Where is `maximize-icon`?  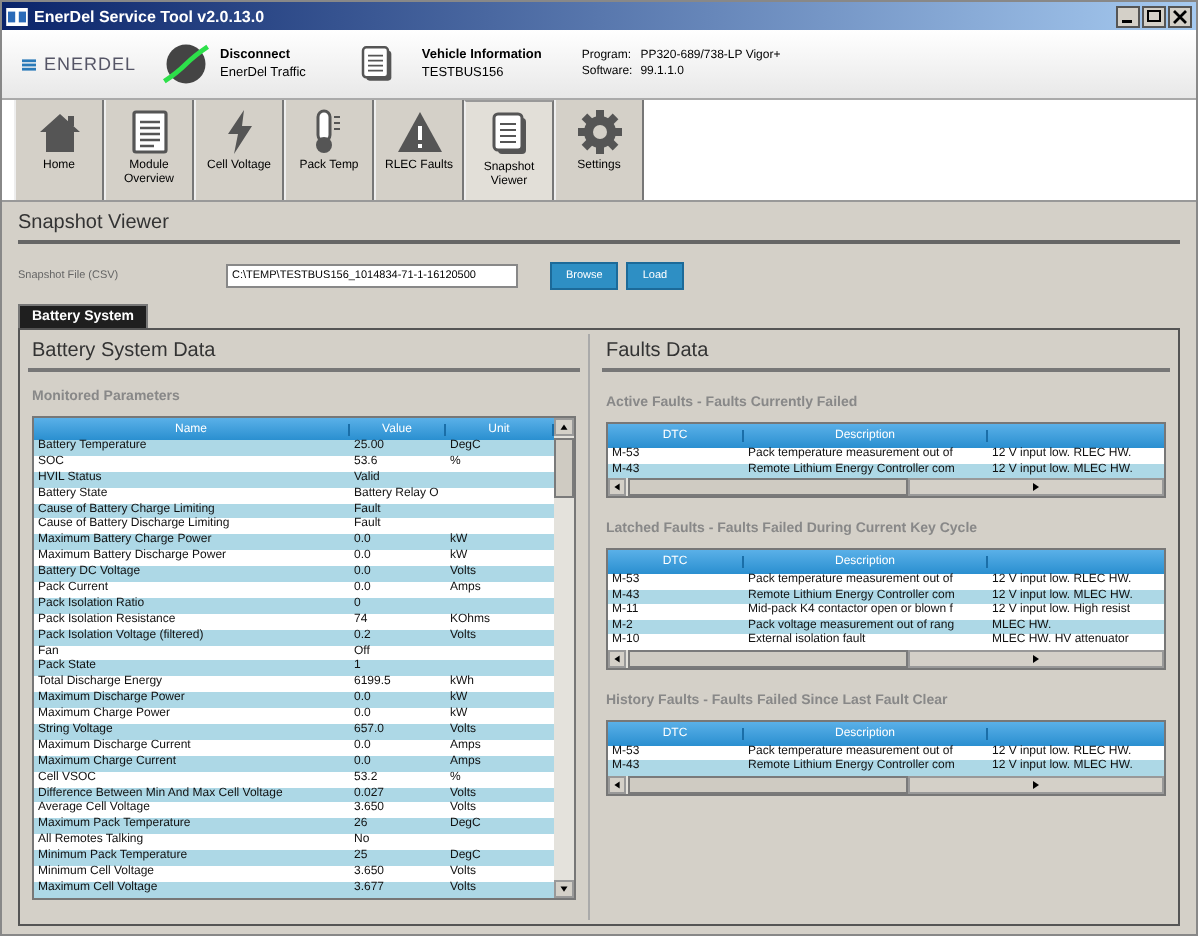
maximize-icon is located at coordinates (1154, 16).